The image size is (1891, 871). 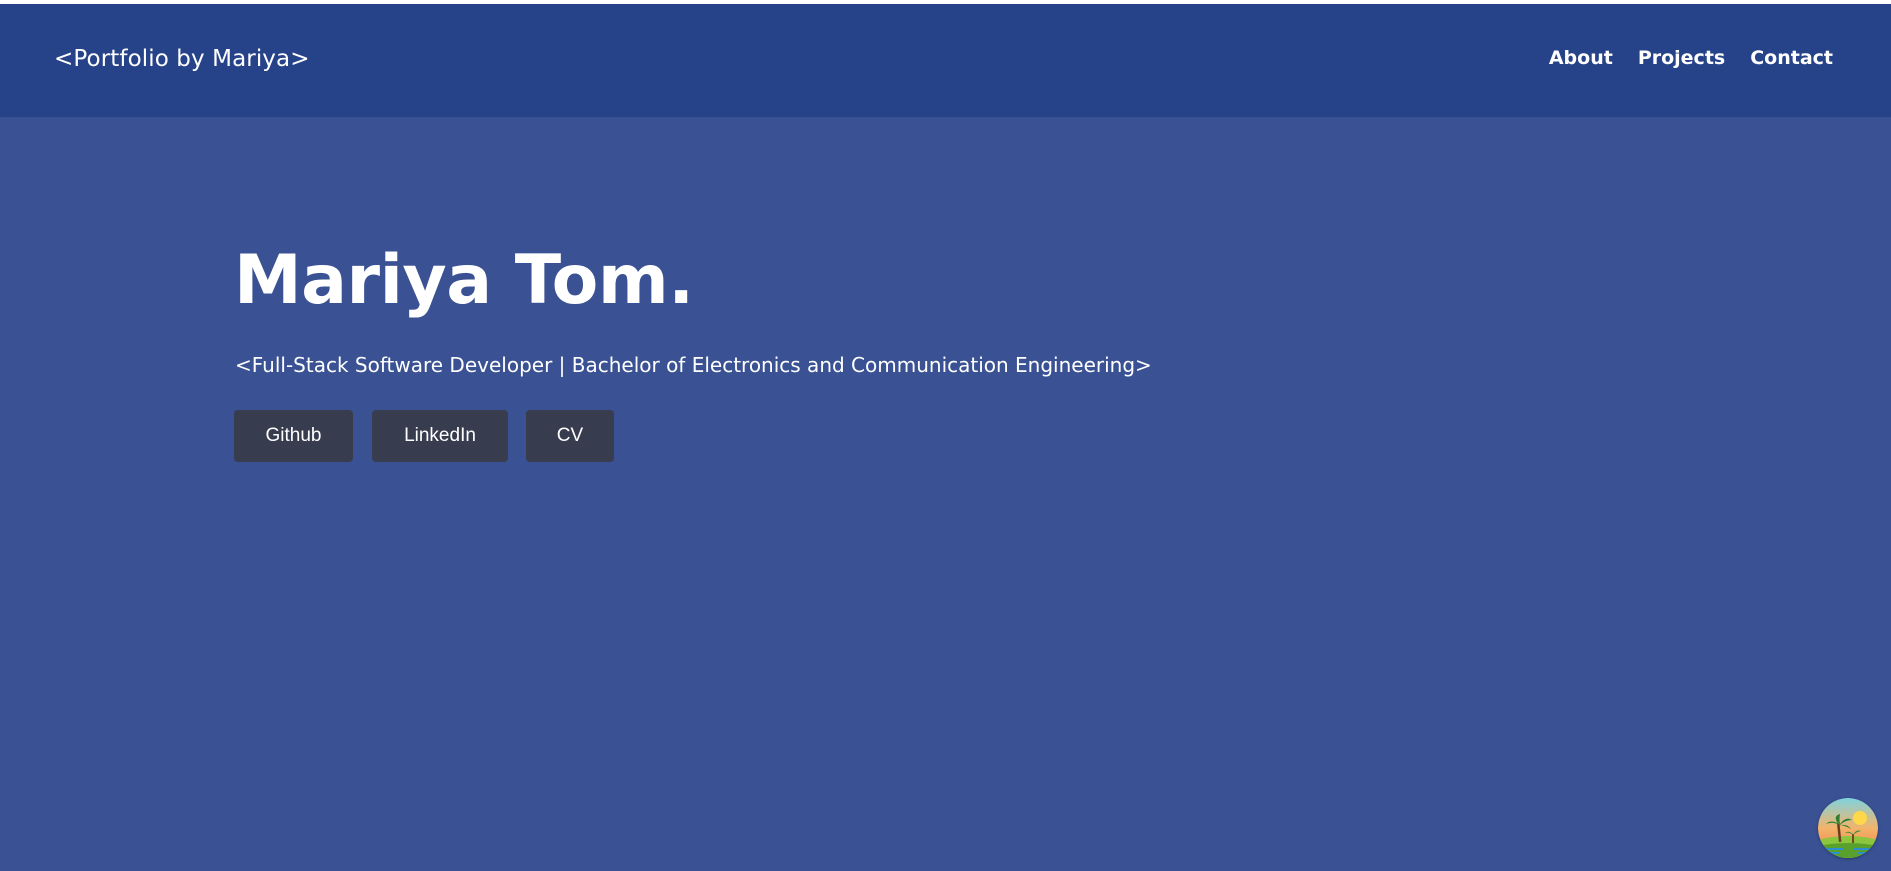 What do you see at coordinates (1681, 58) in the screenshot?
I see `nav-link-projects: Projects` at bounding box center [1681, 58].